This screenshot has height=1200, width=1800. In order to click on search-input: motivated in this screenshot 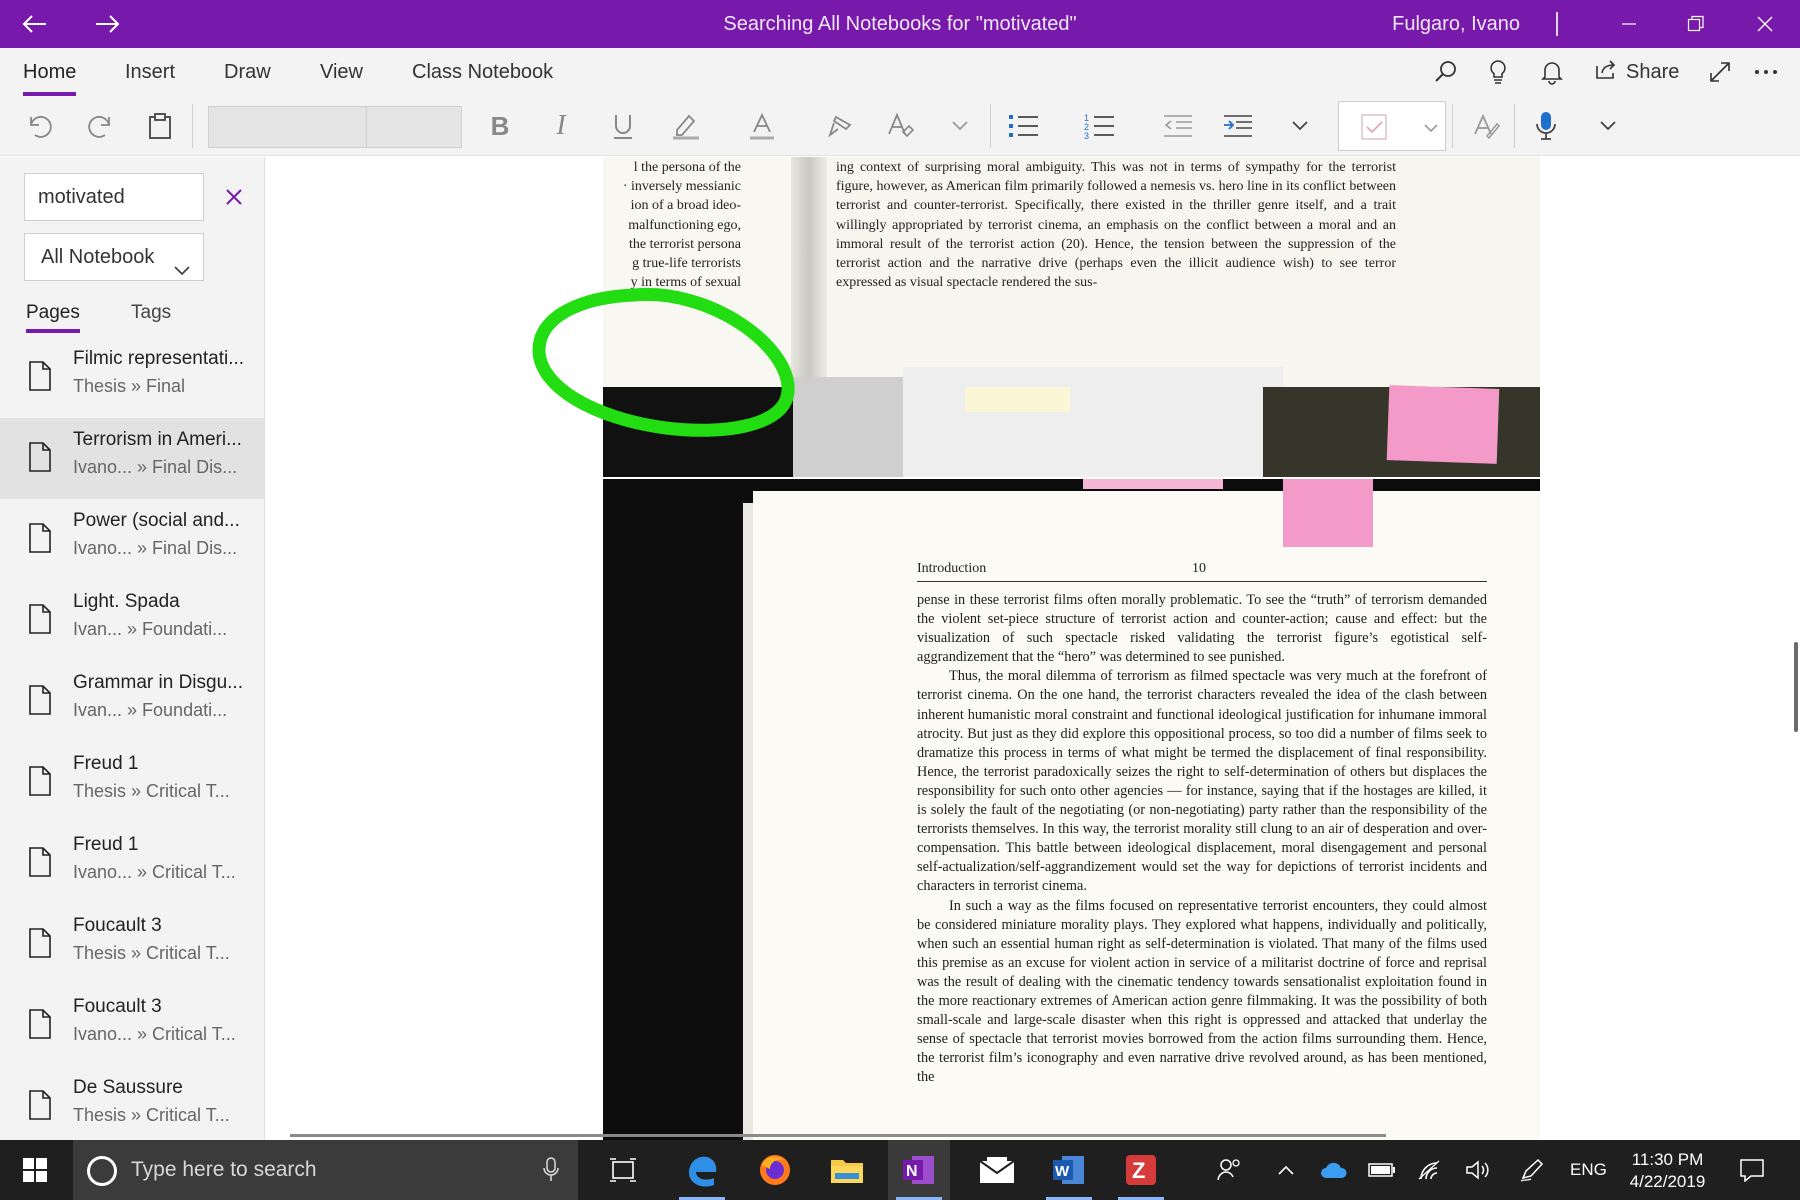, I will do `click(114, 197)`.